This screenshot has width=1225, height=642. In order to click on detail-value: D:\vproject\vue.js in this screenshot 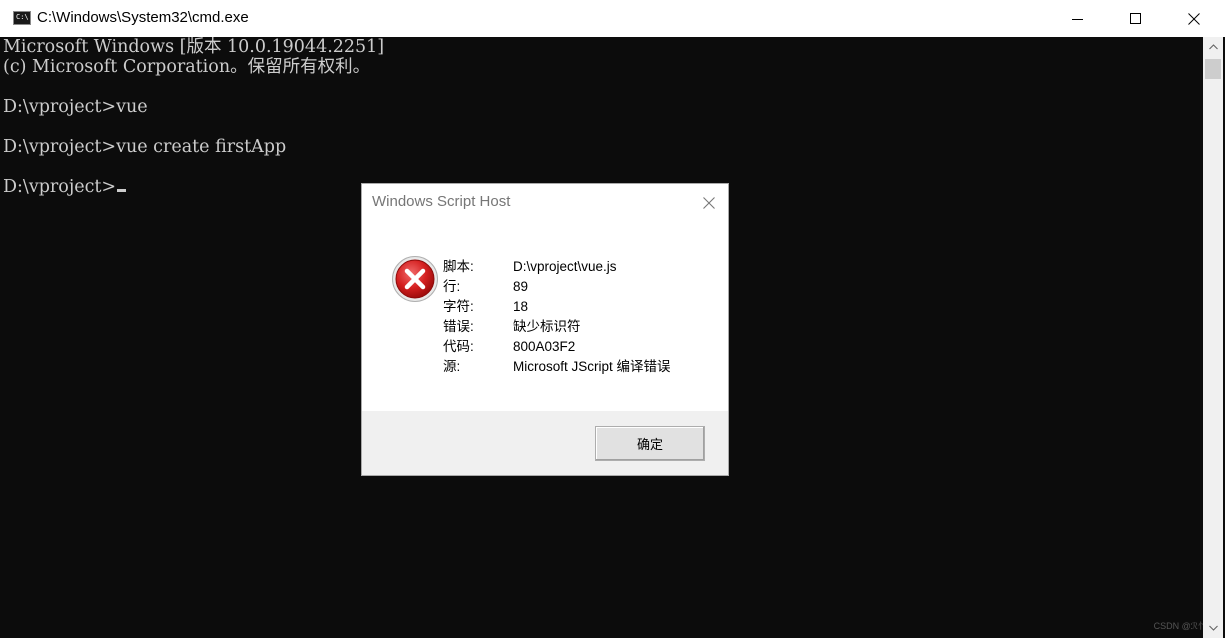, I will do `click(565, 266)`.